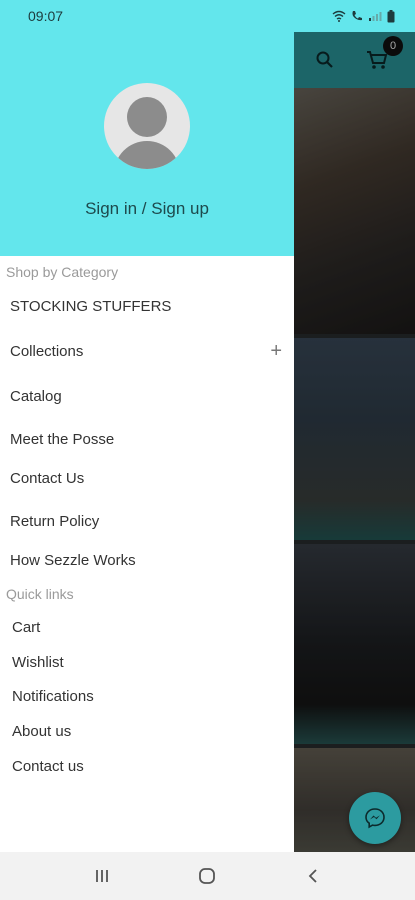 The width and height of the screenshot is (415, 900). I want to click on wifi-icon, so click(339, 16).